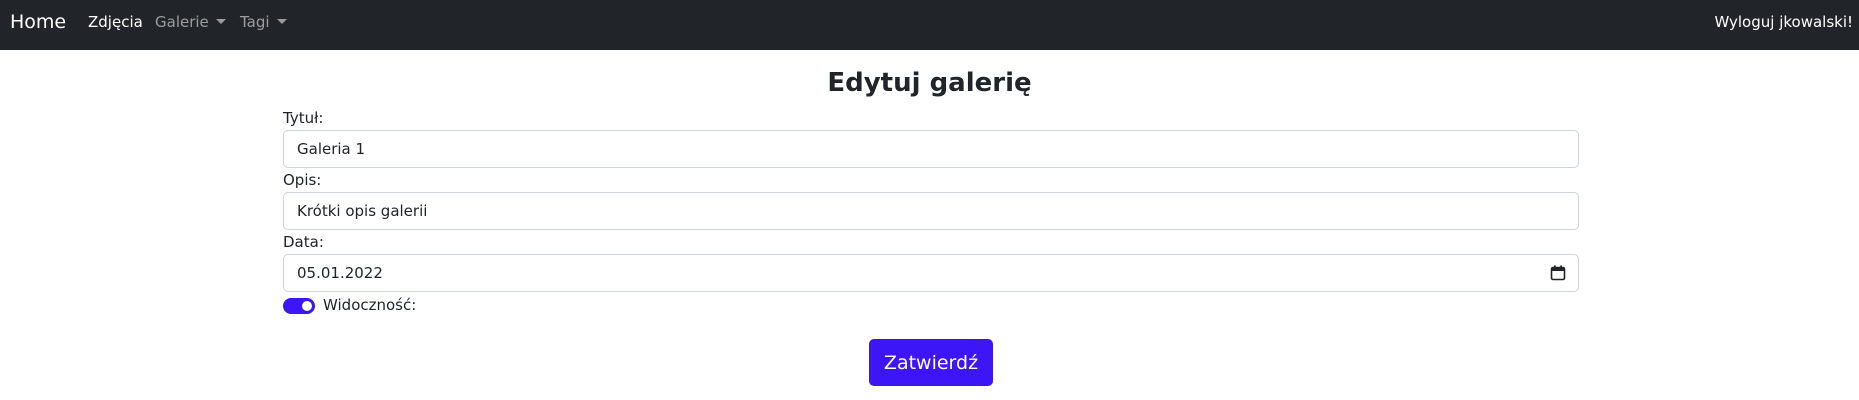 The width and height of the screenshot is (1859, 400). I want to click on nav-dropdown-tags: Tagi, so click(263, 22).